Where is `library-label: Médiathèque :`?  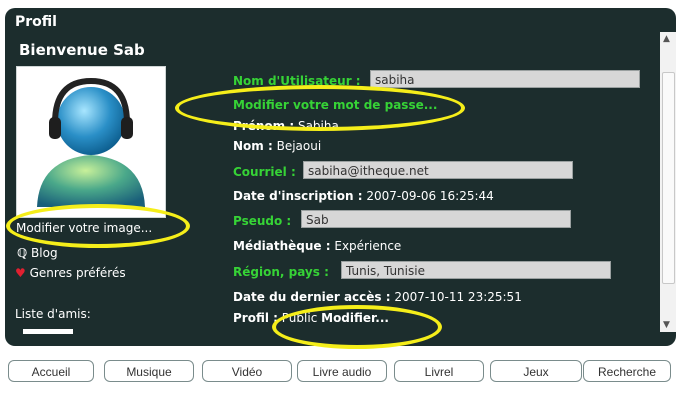
library-label: Médiathèque : is located at coordinates (282, 246).